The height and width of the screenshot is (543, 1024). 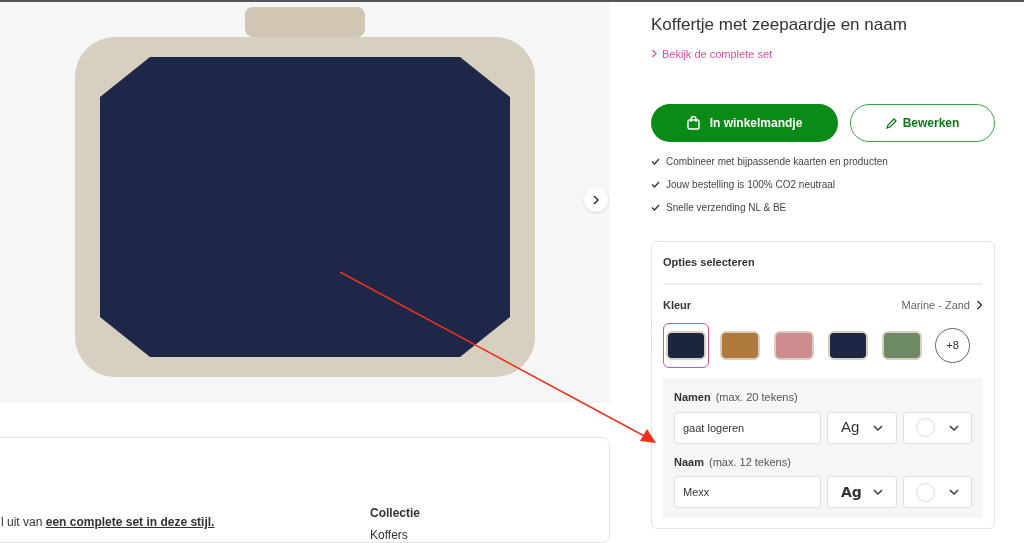 I want to click on complete-set-link: Bekijk de complete set, so click(x=823, y=53).